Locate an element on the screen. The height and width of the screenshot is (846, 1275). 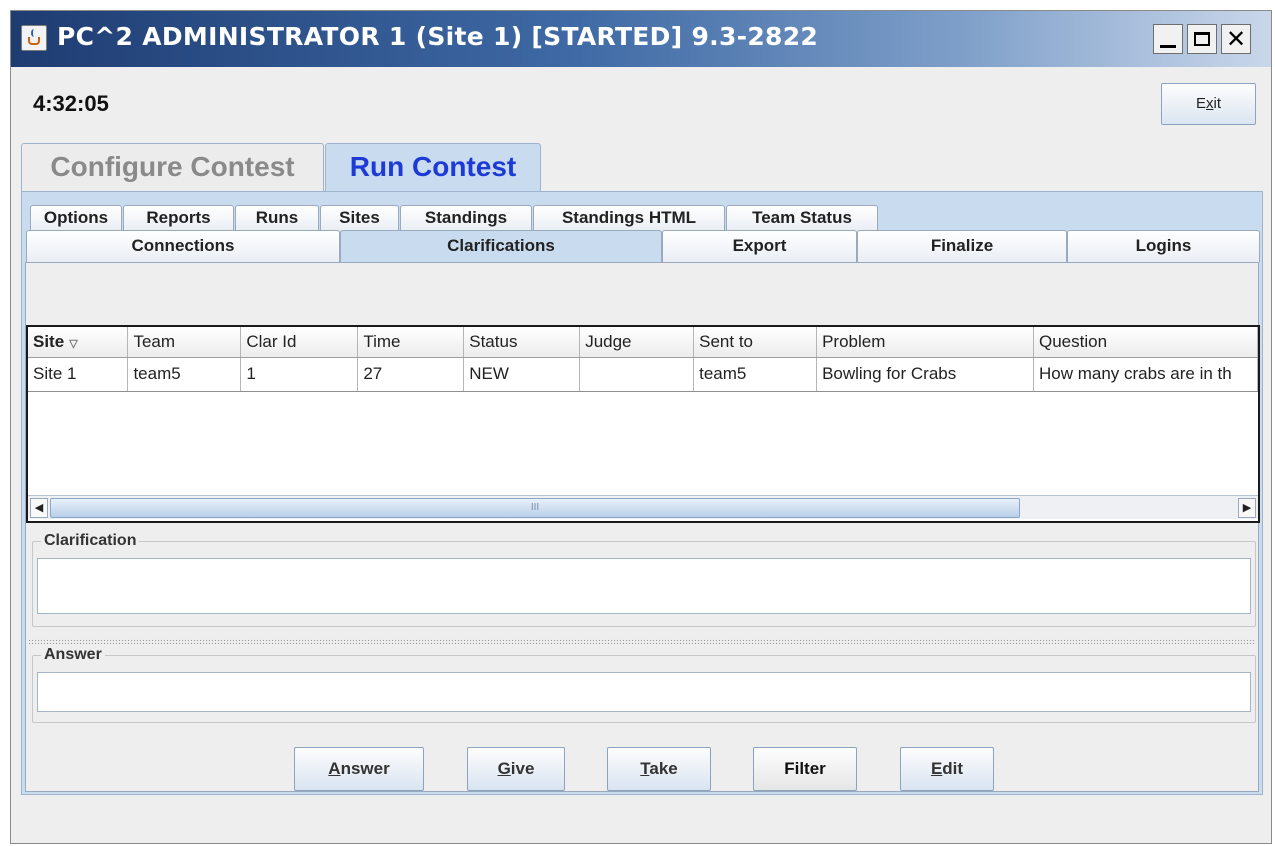
tab-connections: Connections is located at coordinates (183, 246).